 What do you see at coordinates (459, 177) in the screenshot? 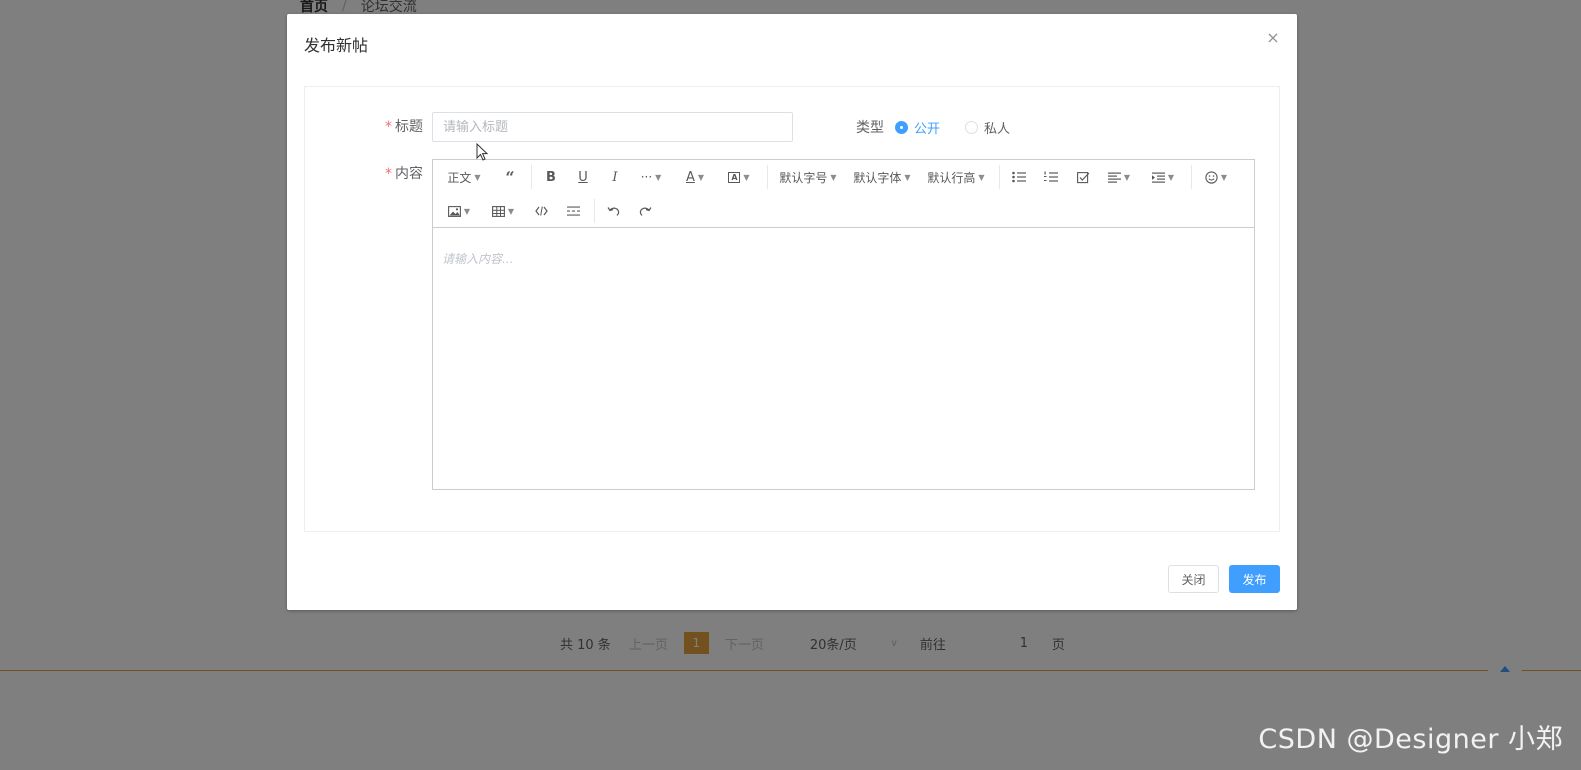
I see `paragraph-format-label: 正文` at bounding box center [459, 177].